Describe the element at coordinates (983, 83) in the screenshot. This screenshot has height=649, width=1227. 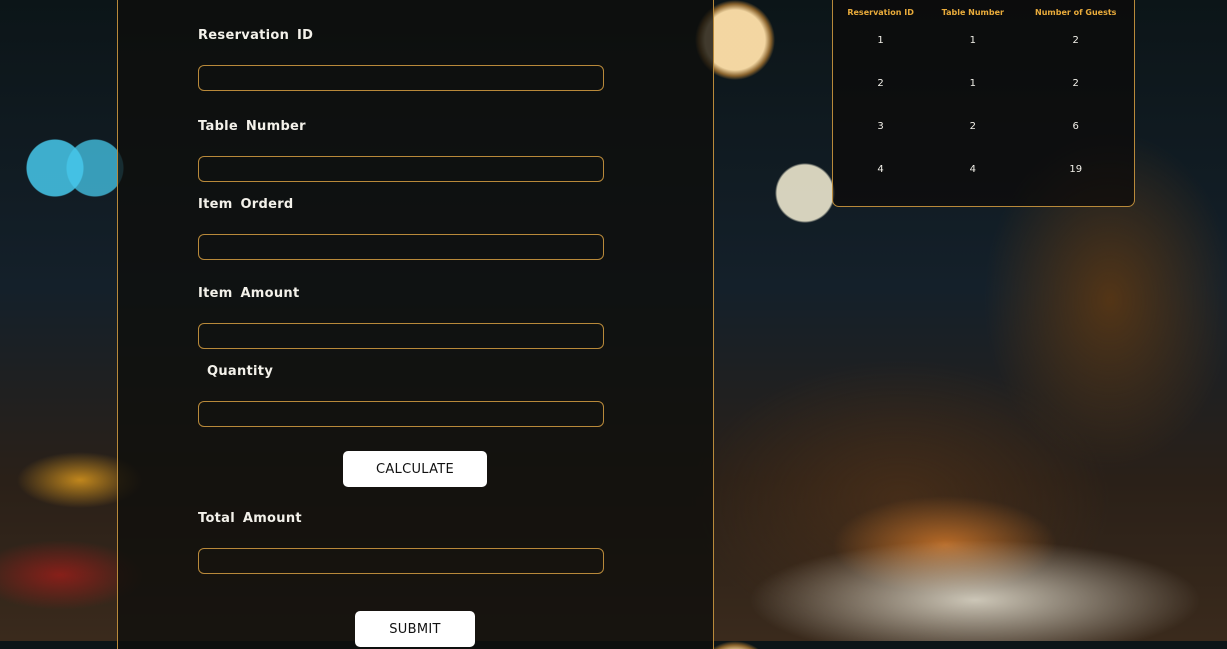
I see `table-row: 2 1 2` at that location.